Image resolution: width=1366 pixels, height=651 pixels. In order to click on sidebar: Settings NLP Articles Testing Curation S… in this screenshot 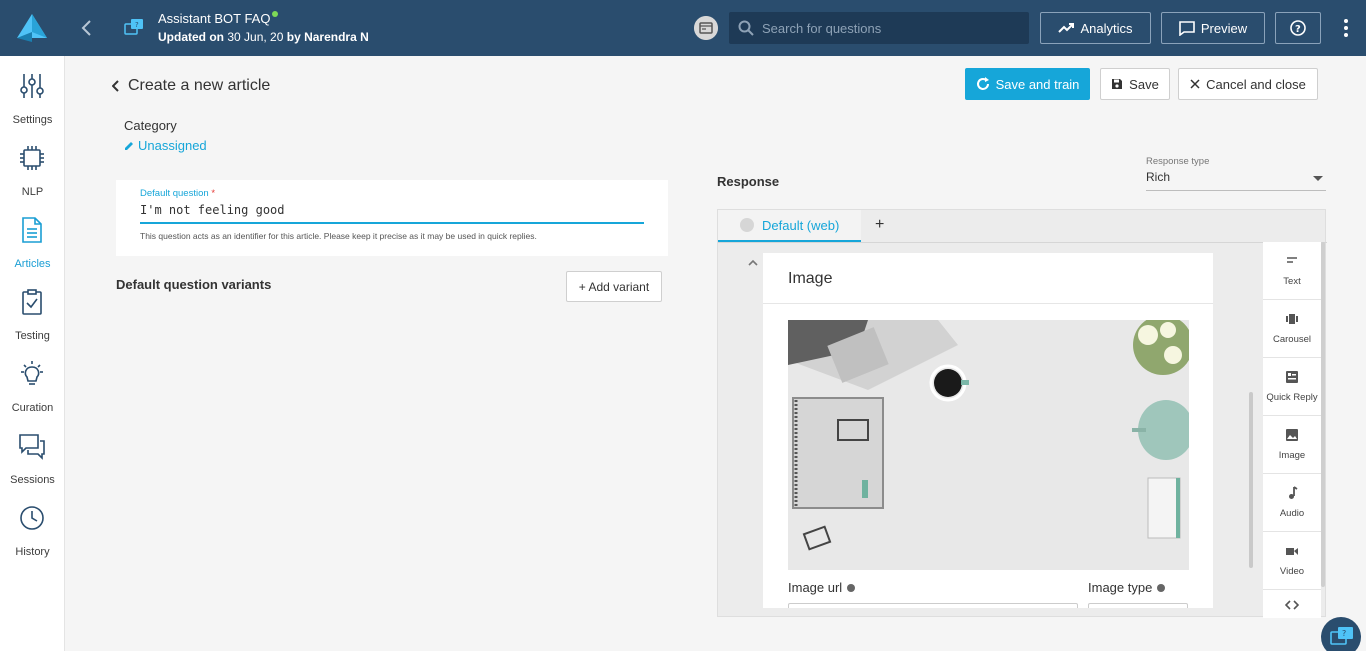, I will do `click(32, 353)`.